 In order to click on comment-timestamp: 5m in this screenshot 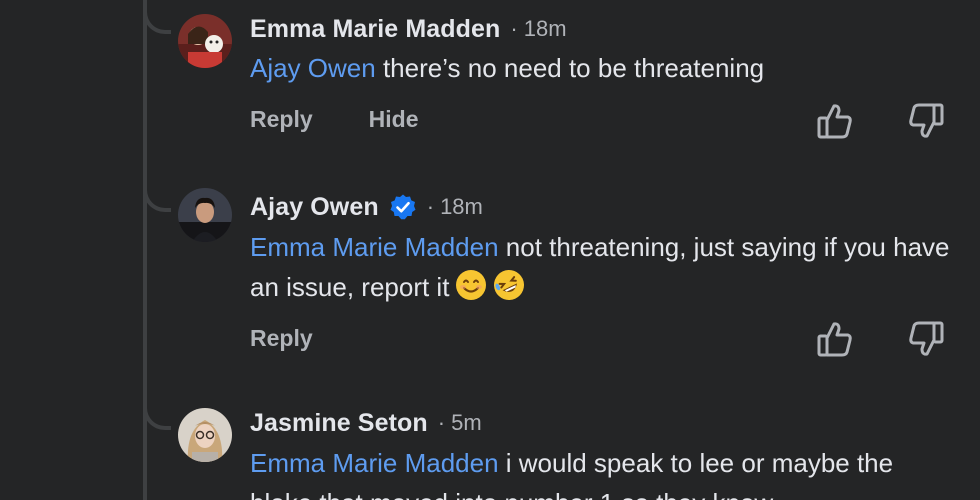, I will do `click(466, 423)`.